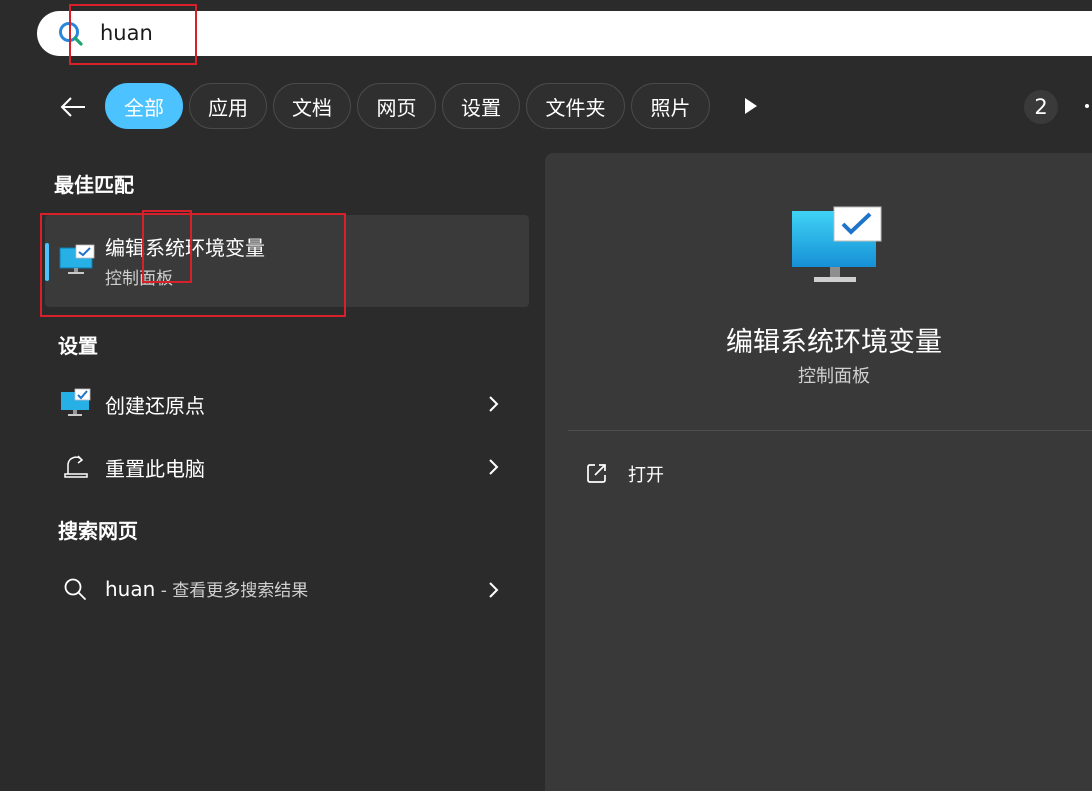 The image size is (1092, 791). Describe the element at coordinates (750, 106) in the screenshot. I see `play-more-icon` at that location.